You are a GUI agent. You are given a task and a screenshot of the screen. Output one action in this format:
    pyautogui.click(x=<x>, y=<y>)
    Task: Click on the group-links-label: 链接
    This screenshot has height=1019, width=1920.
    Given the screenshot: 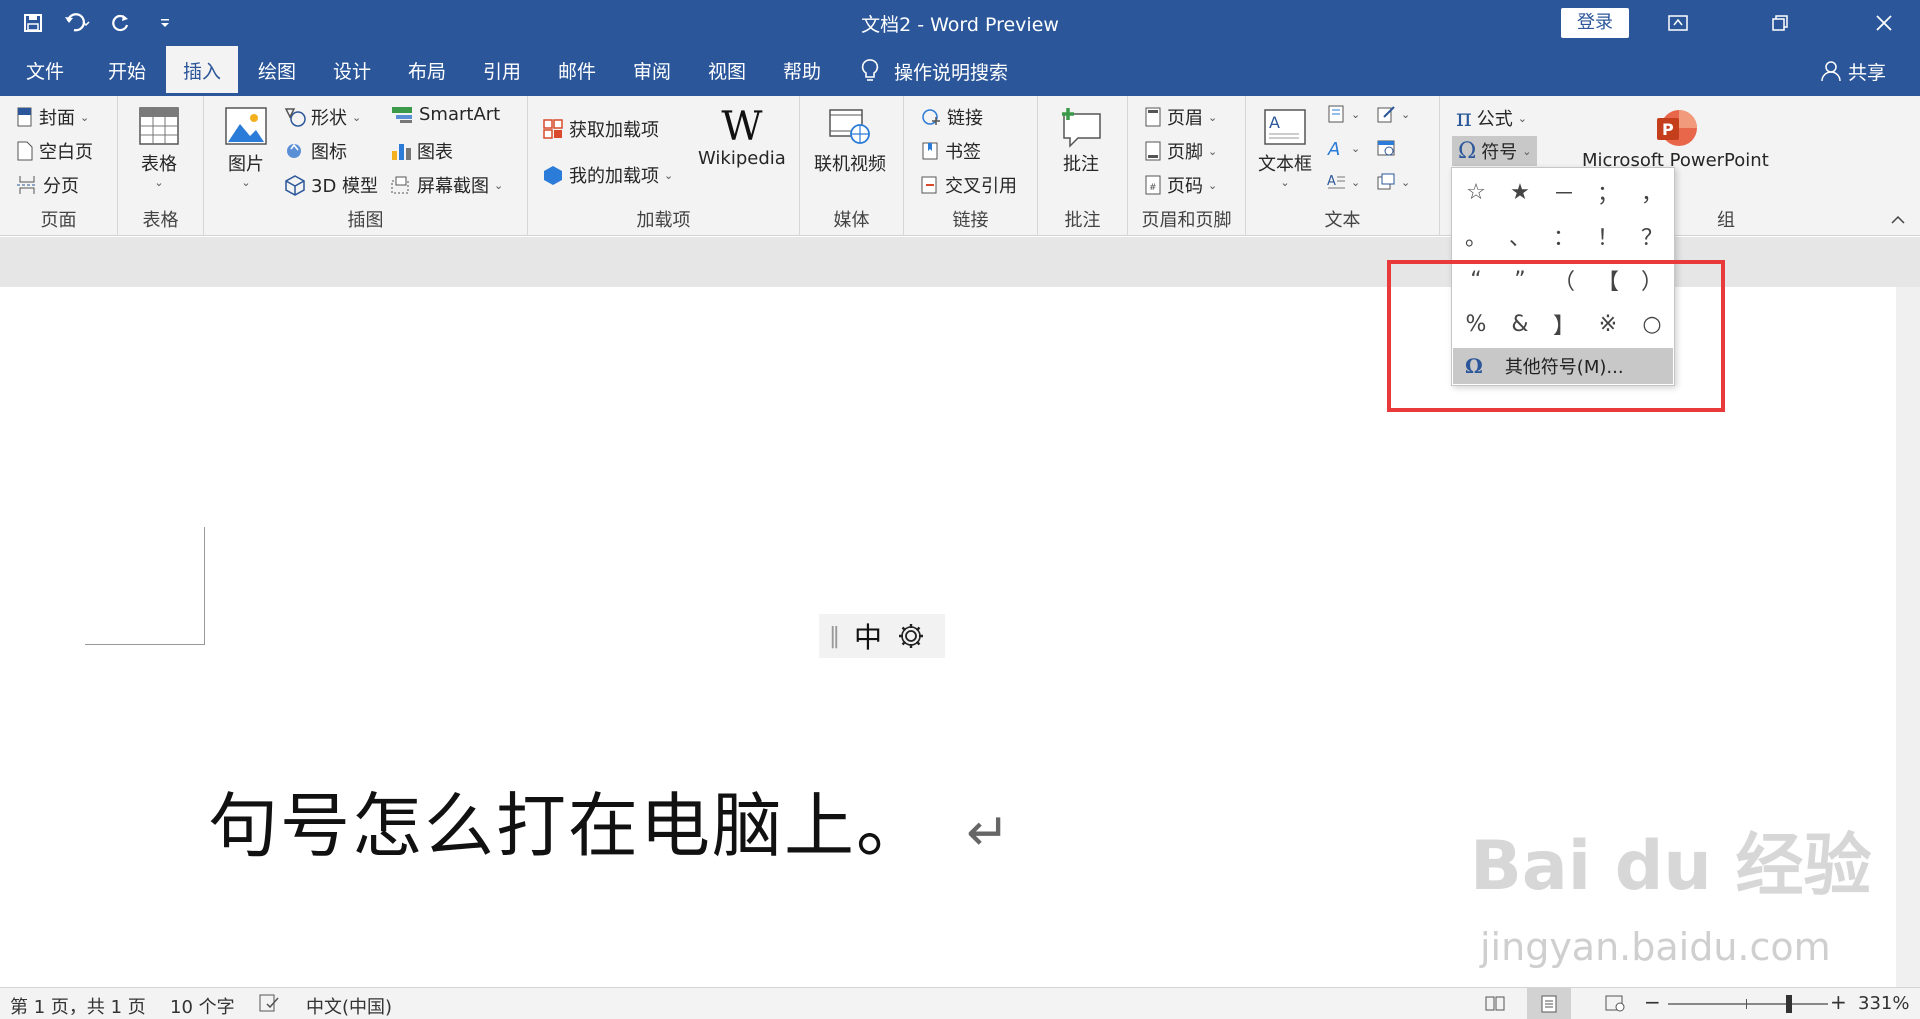 What is the action you would take?
    pyautogui.click(x=970, y=220)
    